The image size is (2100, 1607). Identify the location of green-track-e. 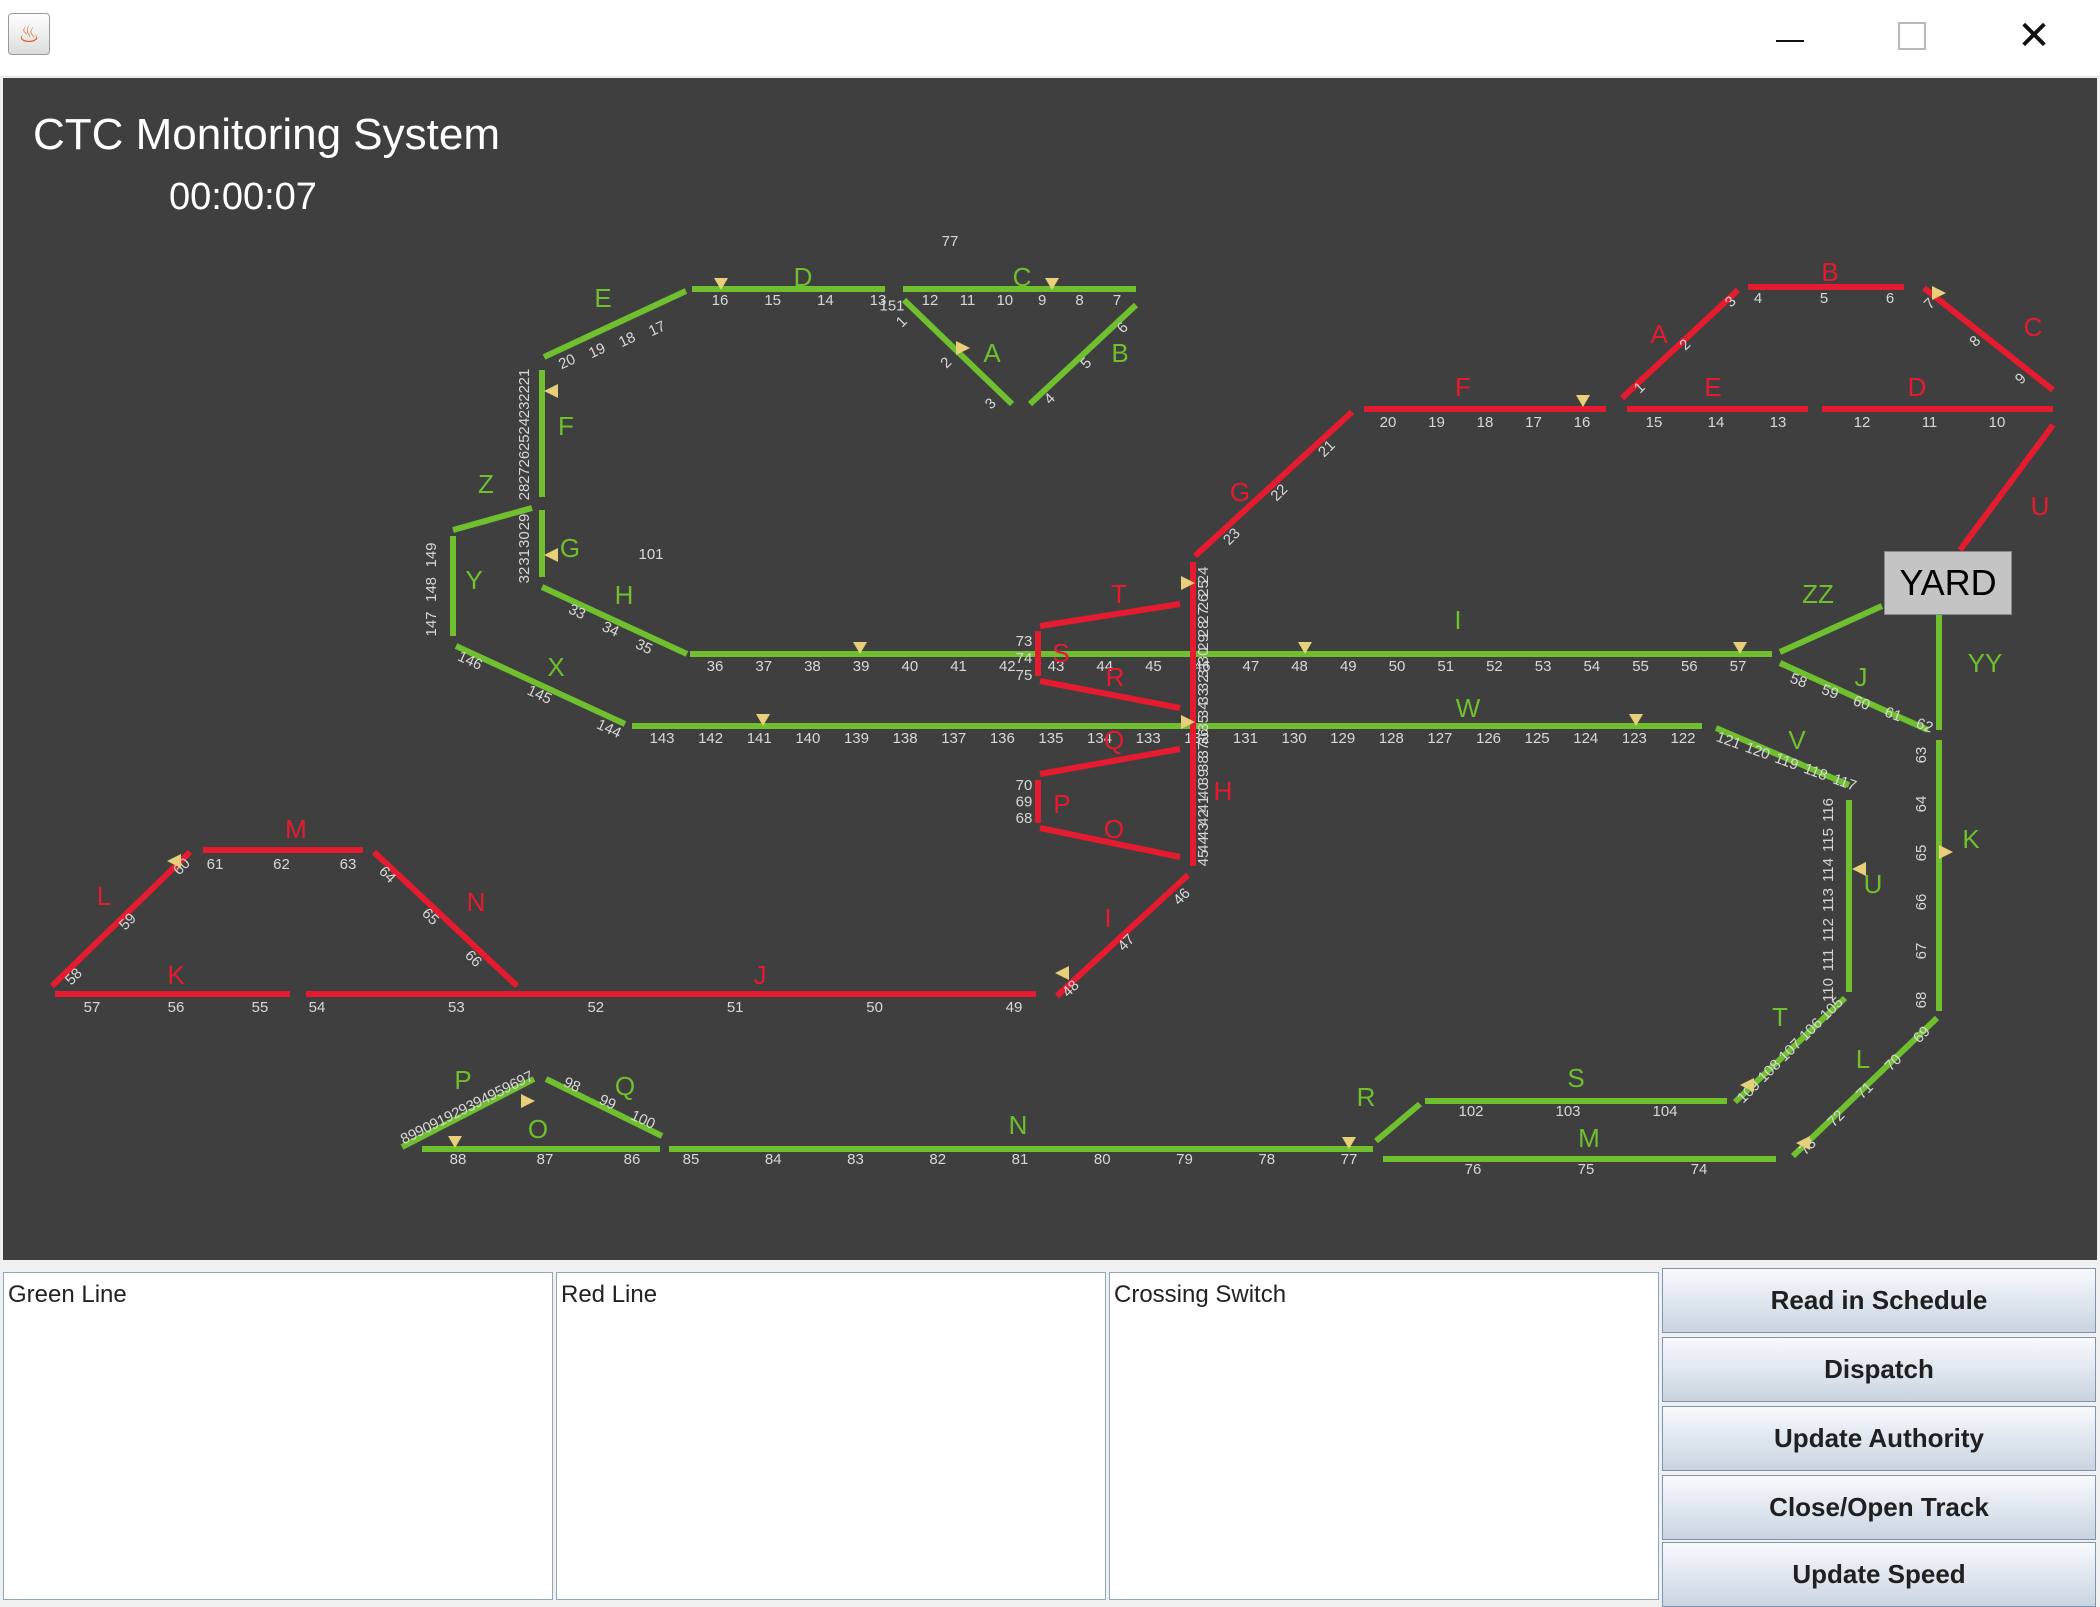
(615, 324).